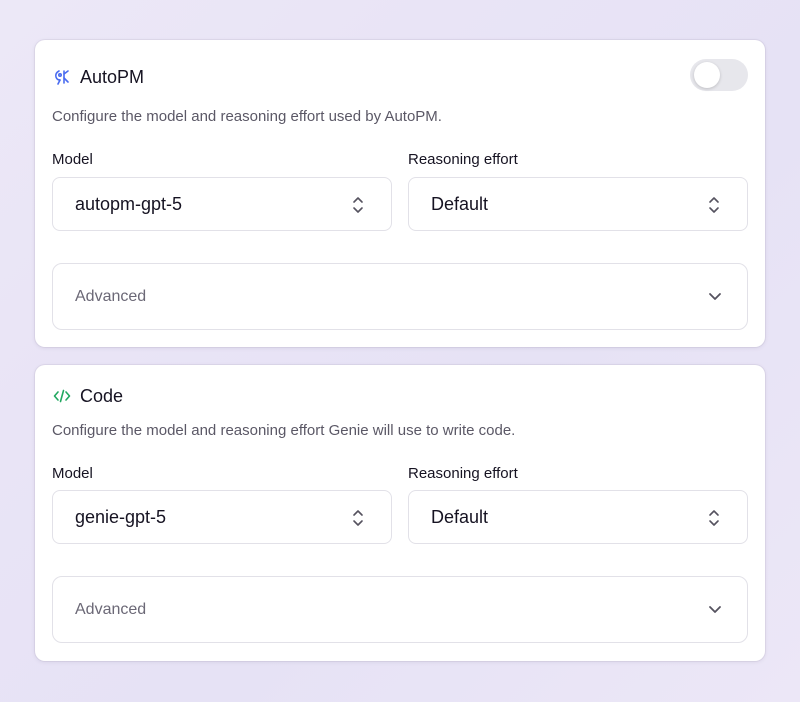 The height and width of the screenshot is (702, 800). Describe the element at coordinates (400, 609) in the screenshot. I see `code-advanced-accordion: Advanced` at that location.